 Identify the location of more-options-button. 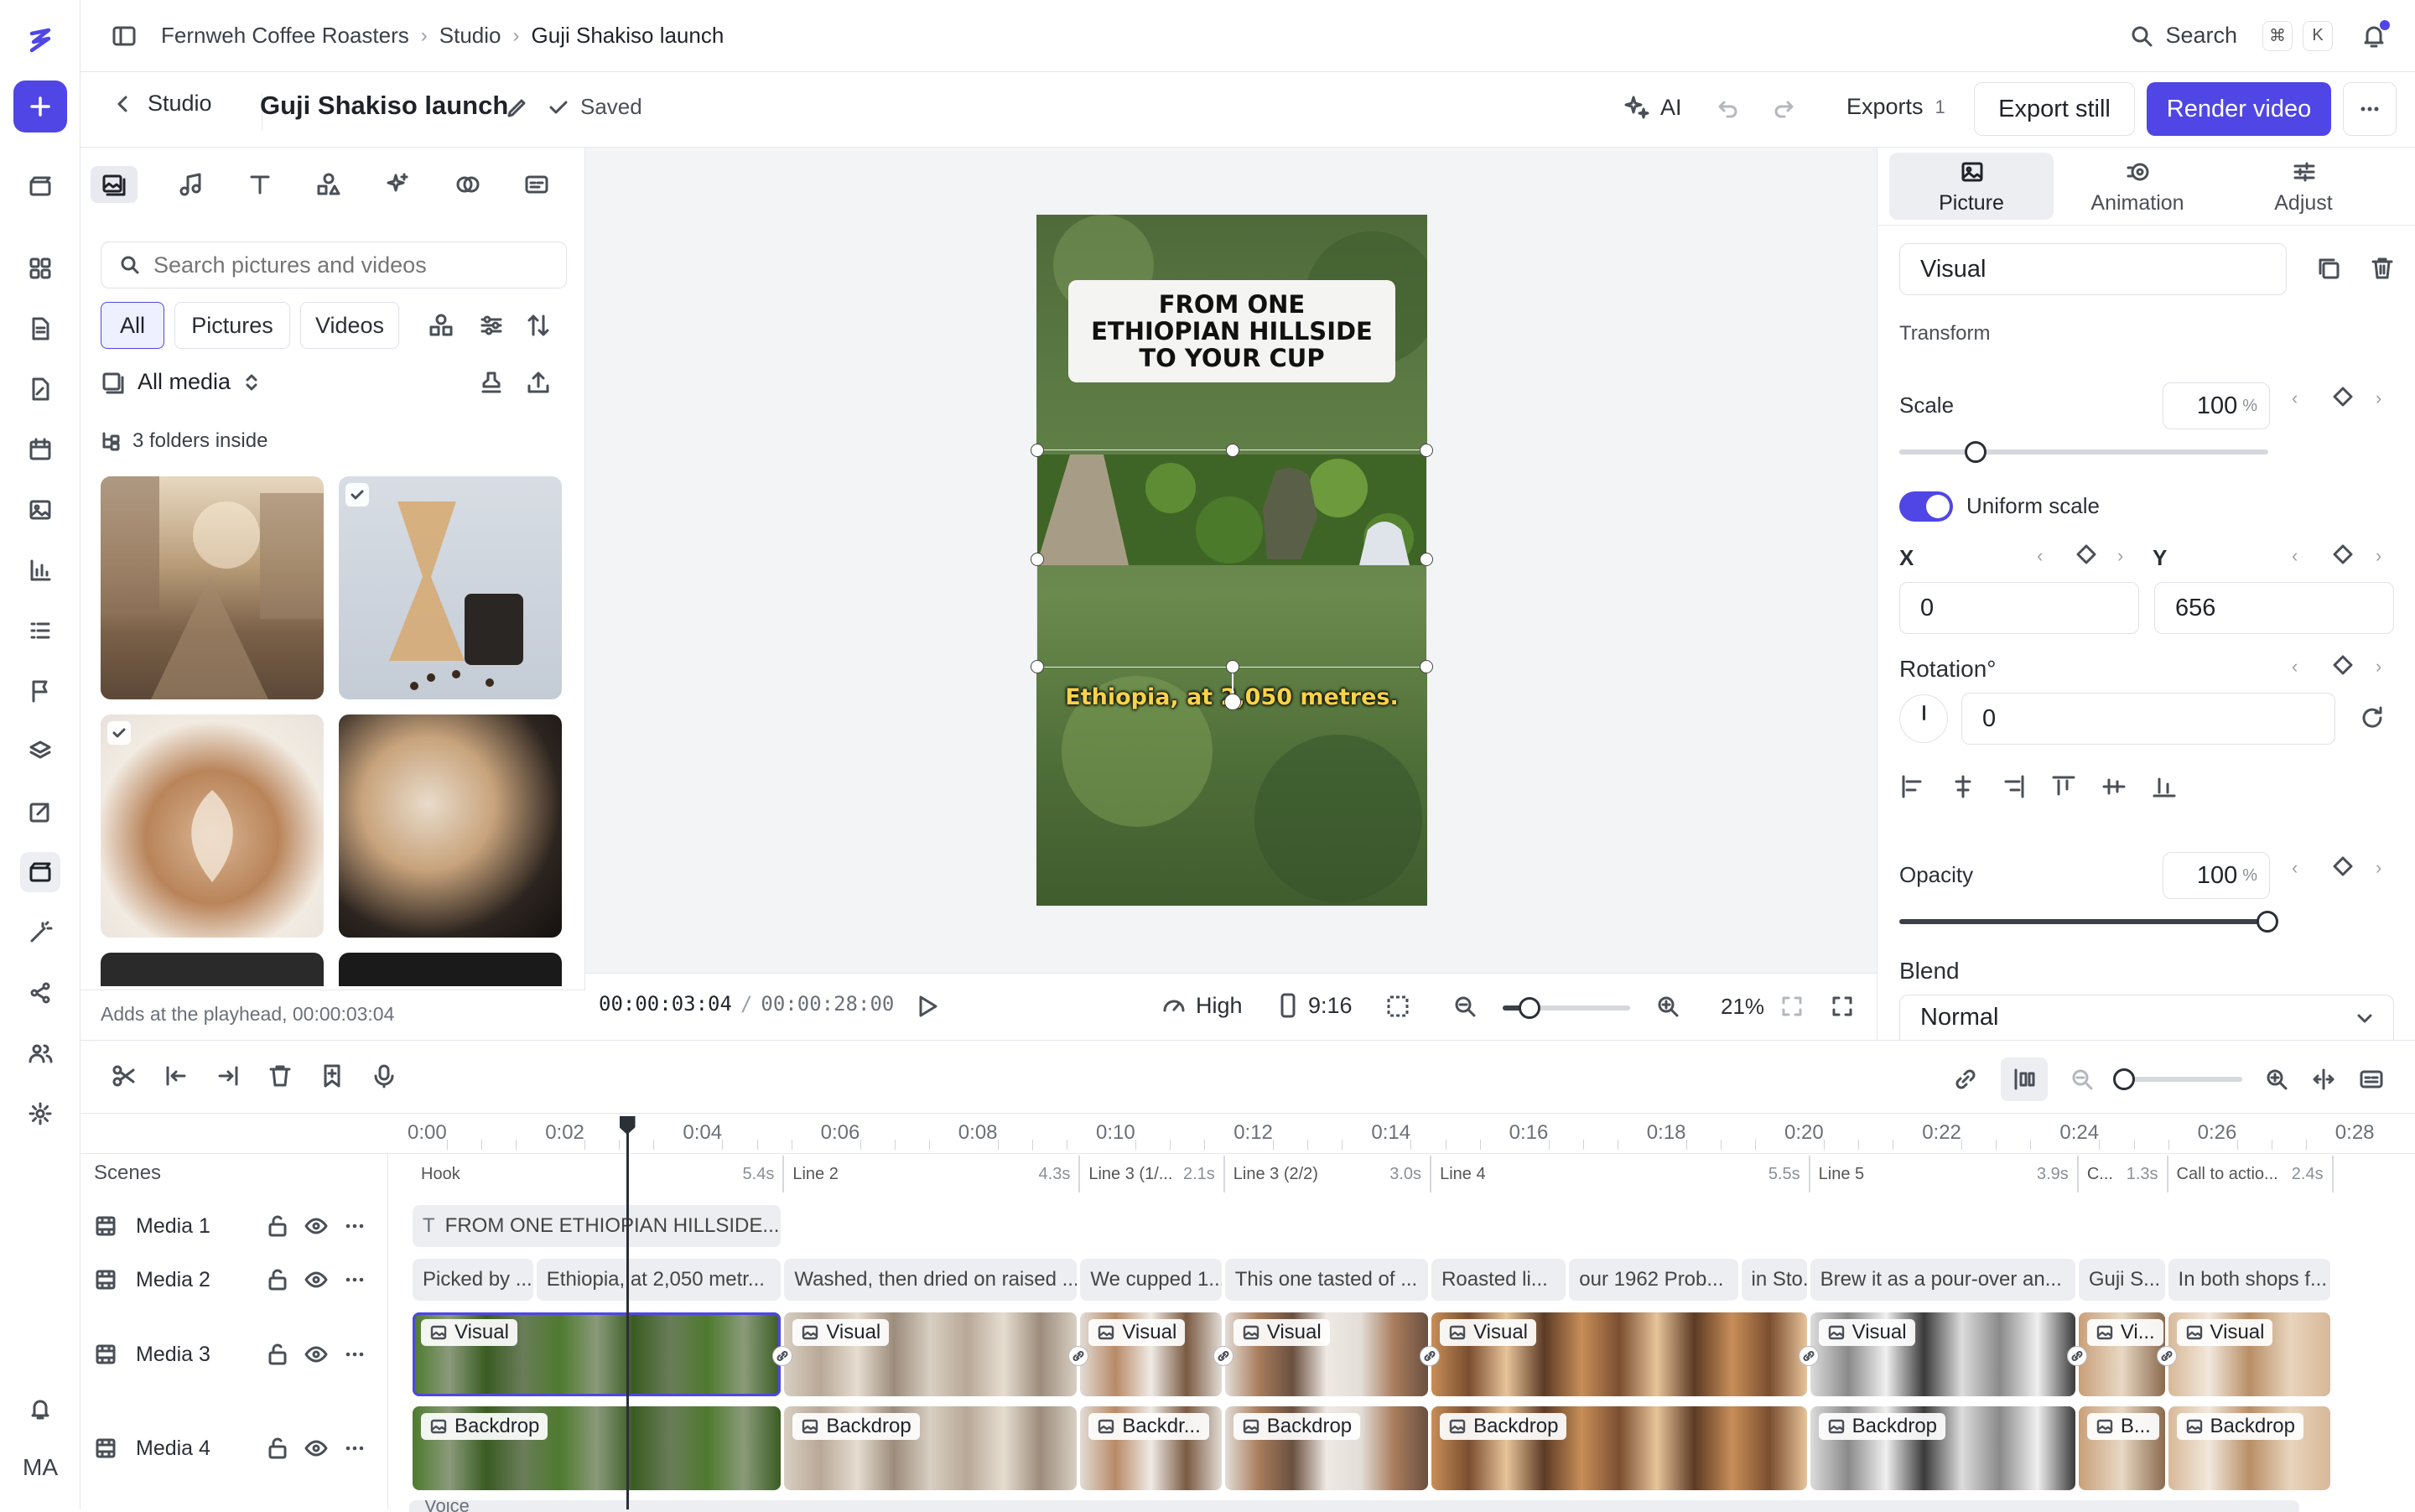
(2370, 109).